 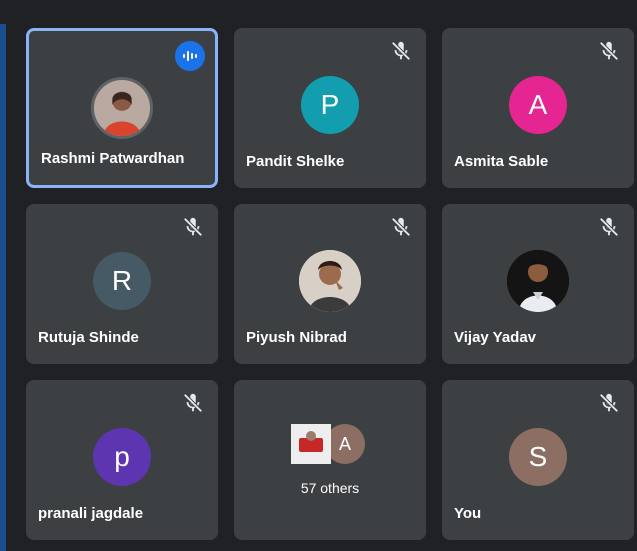 I want to click on participant-tile-vijay: Vijay Yadav, so click(x=538, y=284).